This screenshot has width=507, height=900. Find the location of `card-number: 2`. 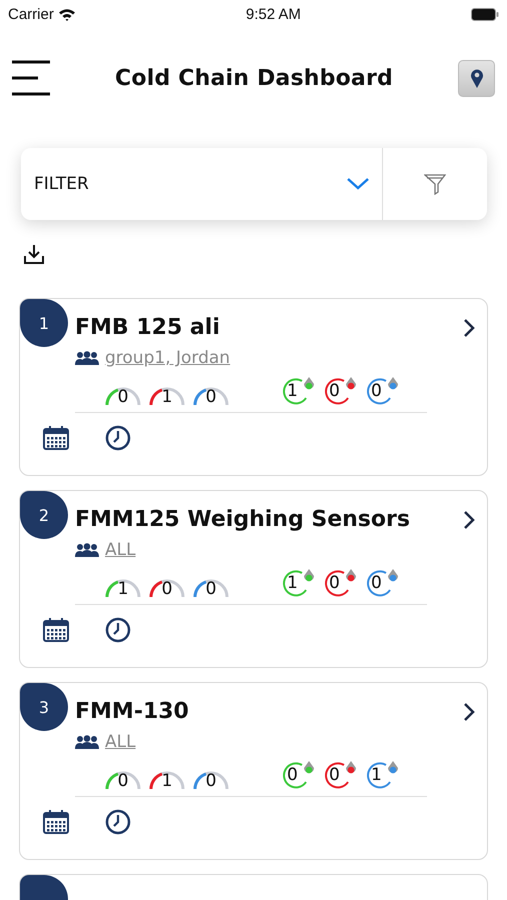

card-number: 2 is located at coordinates (44, 515).